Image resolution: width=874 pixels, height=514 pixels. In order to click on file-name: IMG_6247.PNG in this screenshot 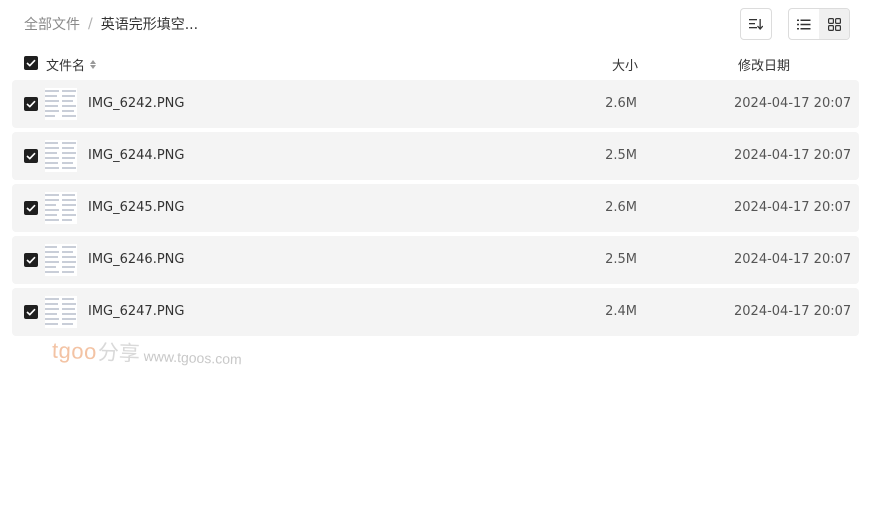, I will do `click(136, 311)`.